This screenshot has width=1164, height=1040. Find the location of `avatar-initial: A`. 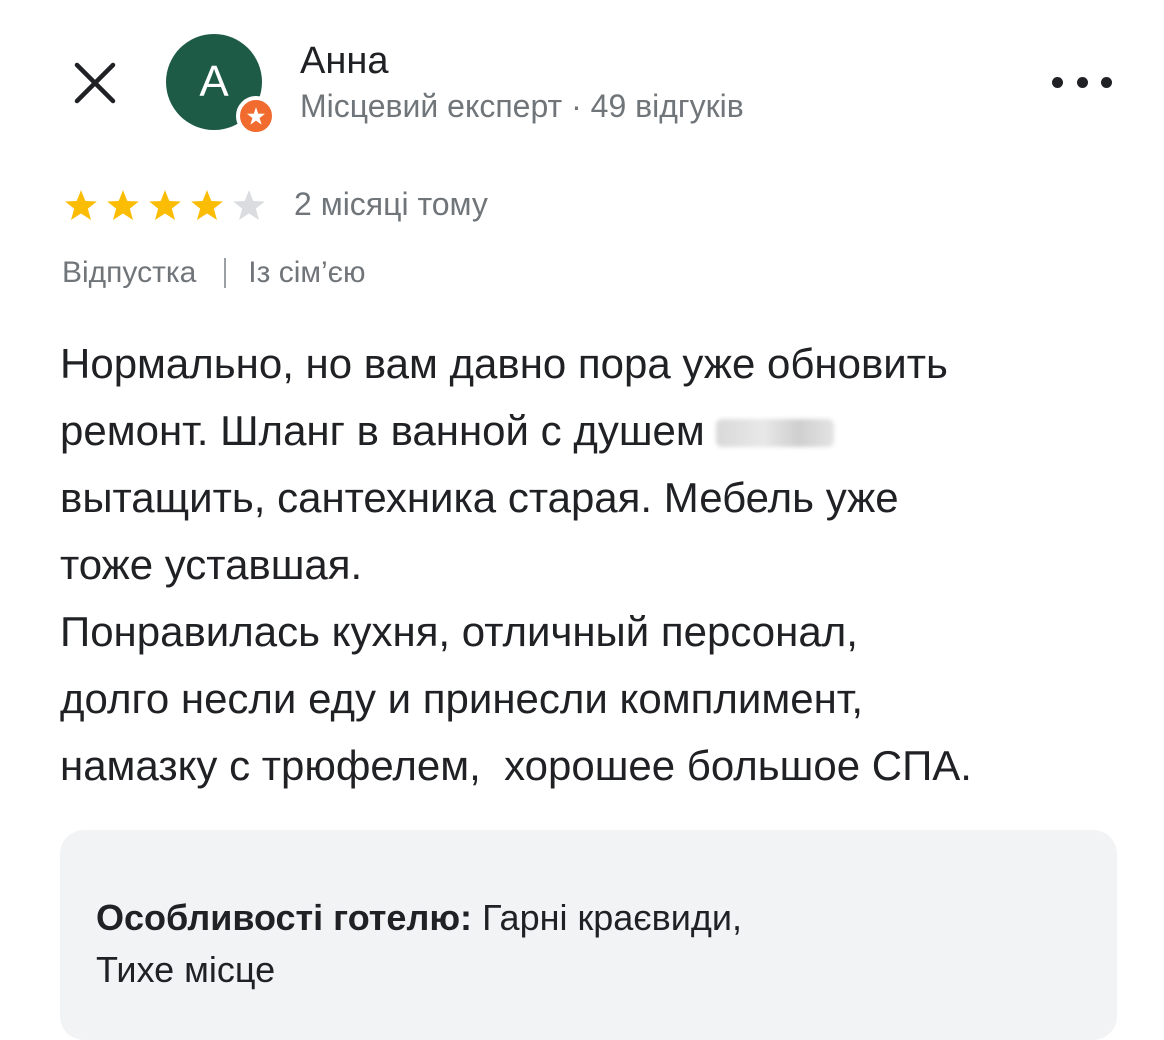

avatar-initial: A is located at coordinates (214, 81).